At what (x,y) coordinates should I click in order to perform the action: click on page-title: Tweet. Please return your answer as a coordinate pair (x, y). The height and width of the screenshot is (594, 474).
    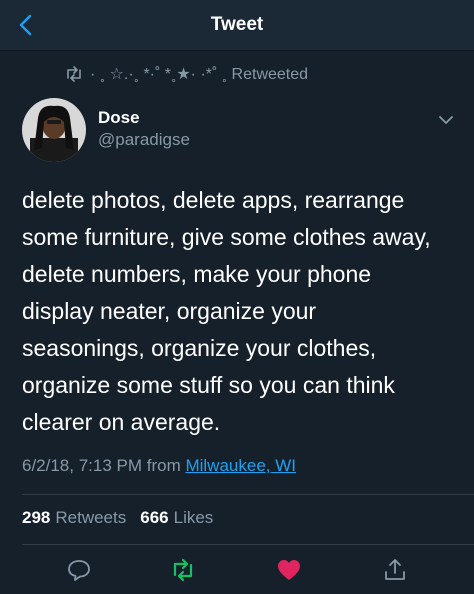
    Looking at the image, I should click on (237, 24).